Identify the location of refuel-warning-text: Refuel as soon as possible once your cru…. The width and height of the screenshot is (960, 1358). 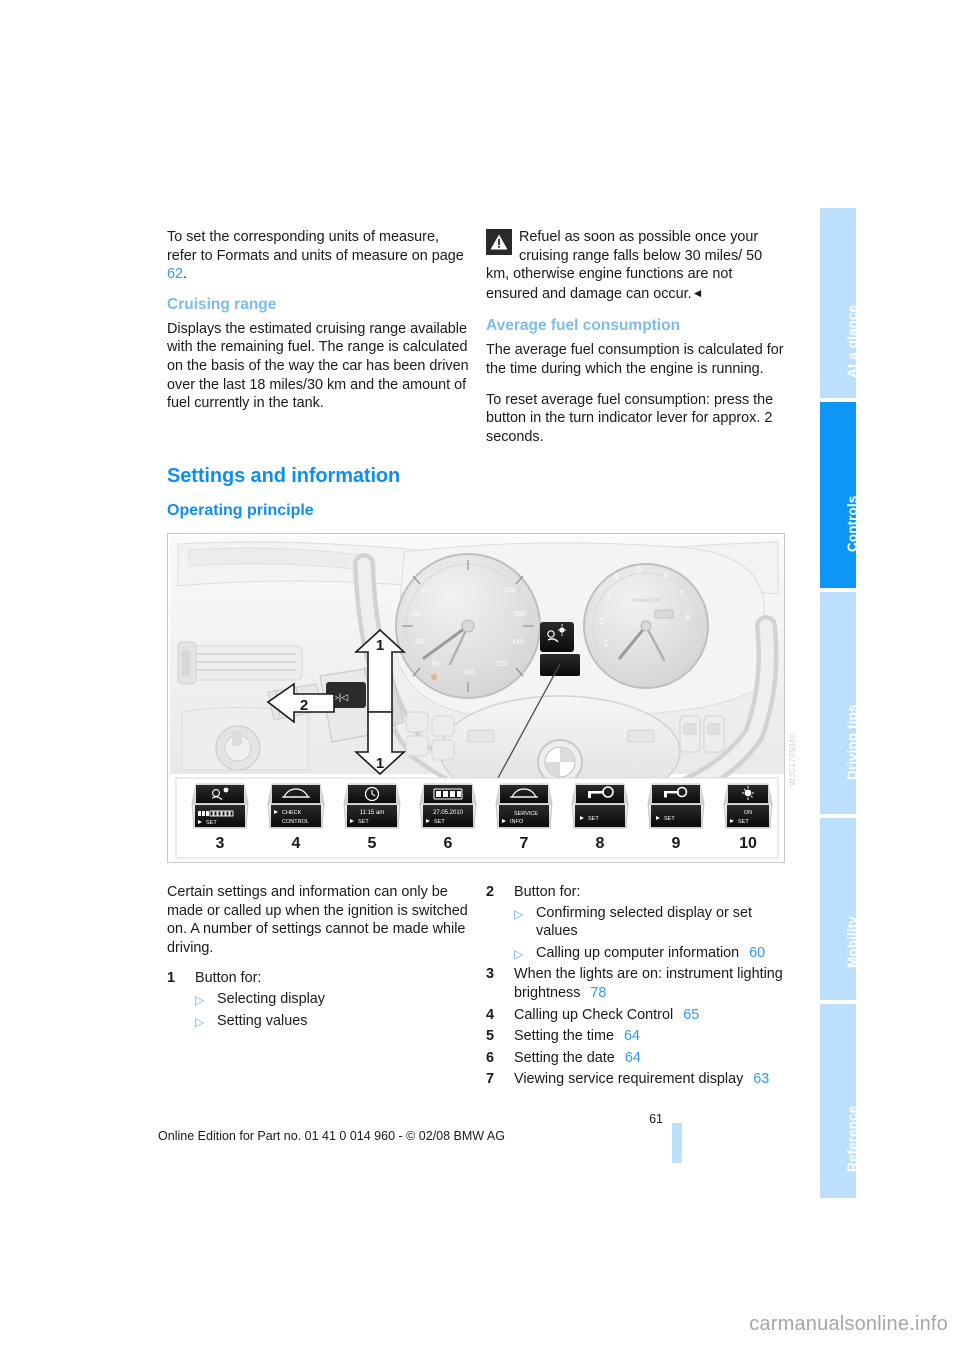
(624, 265).